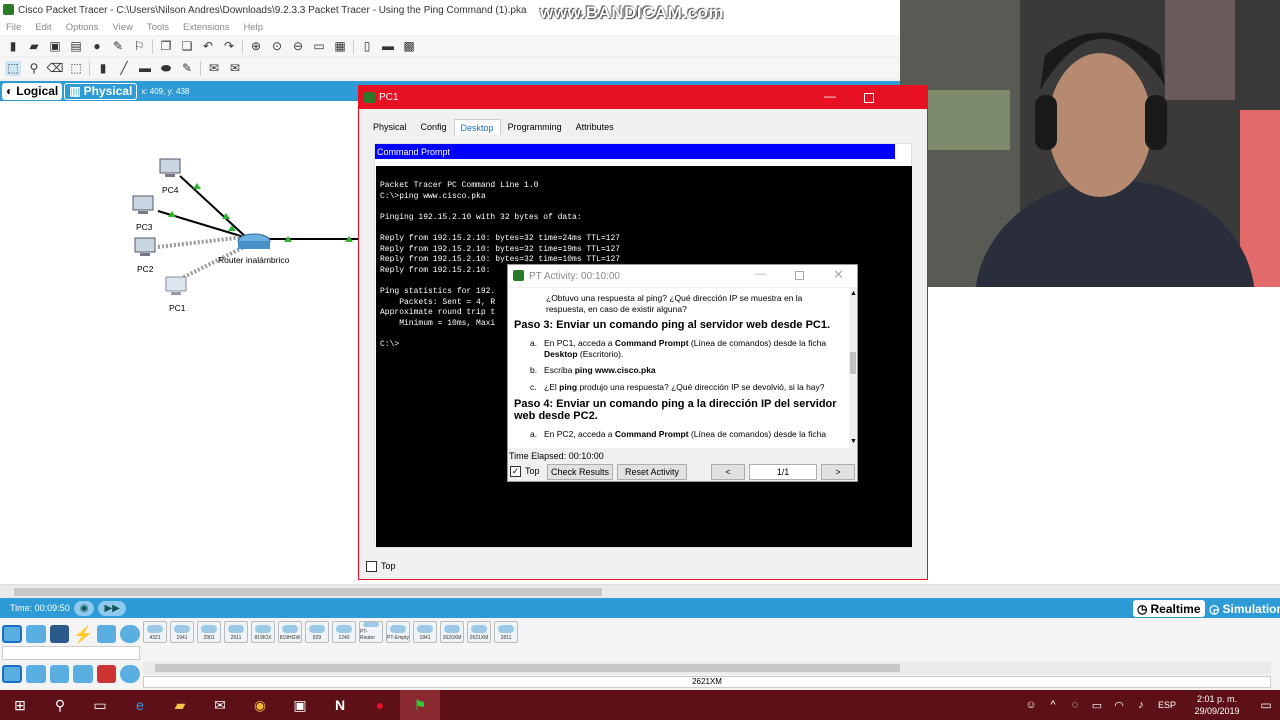 The image size is (1280, 720). What do you see at coordinates (388, 46) in the screenshot?
I see `device-template-icon: ▬` at bounding box center [388, 46].